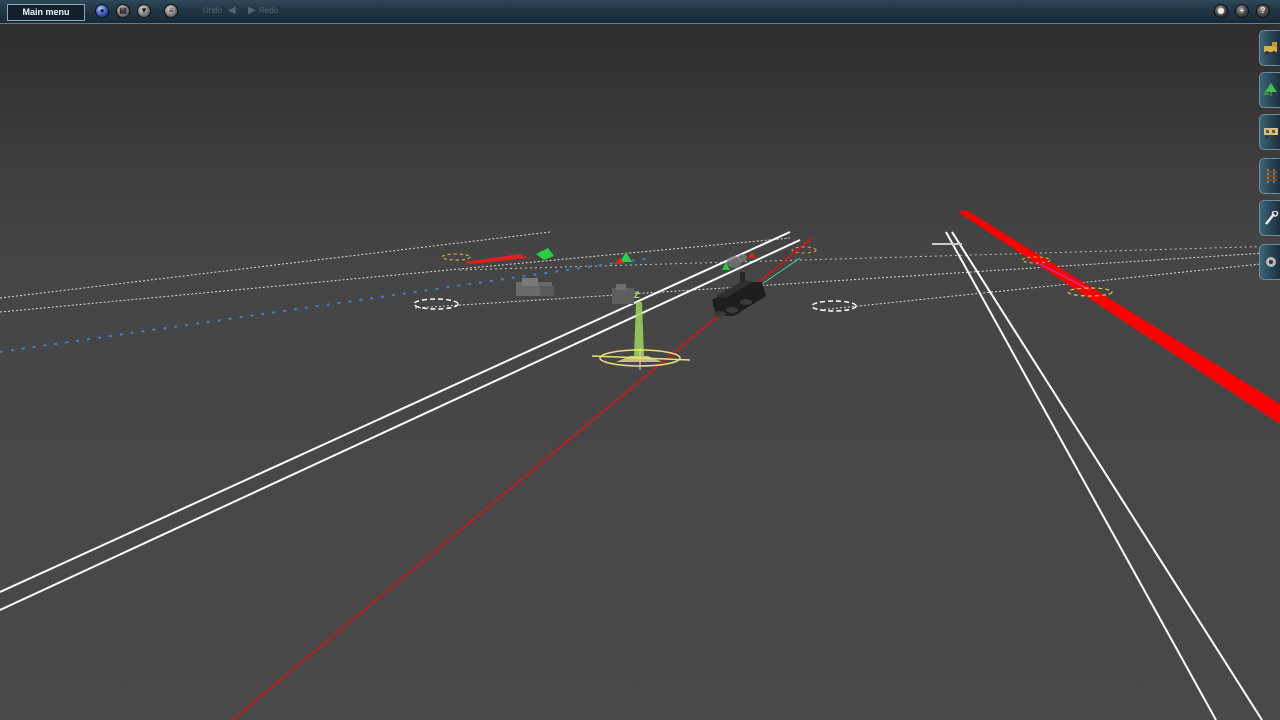  I want to click on help-icon: ?, so click(1263, 10).